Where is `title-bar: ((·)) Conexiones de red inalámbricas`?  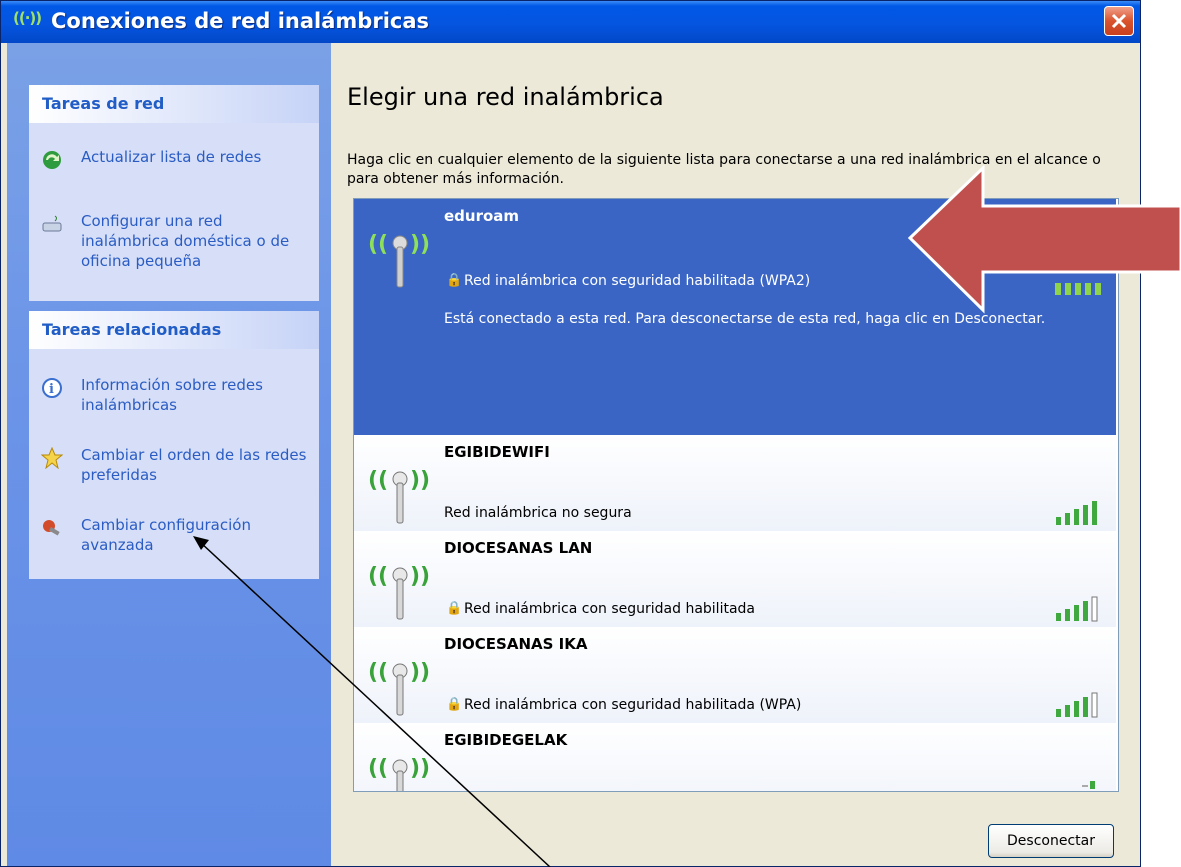
title-bar: ((·)) Conexiones de red inalámbricas is located at coordinates (570, 22).